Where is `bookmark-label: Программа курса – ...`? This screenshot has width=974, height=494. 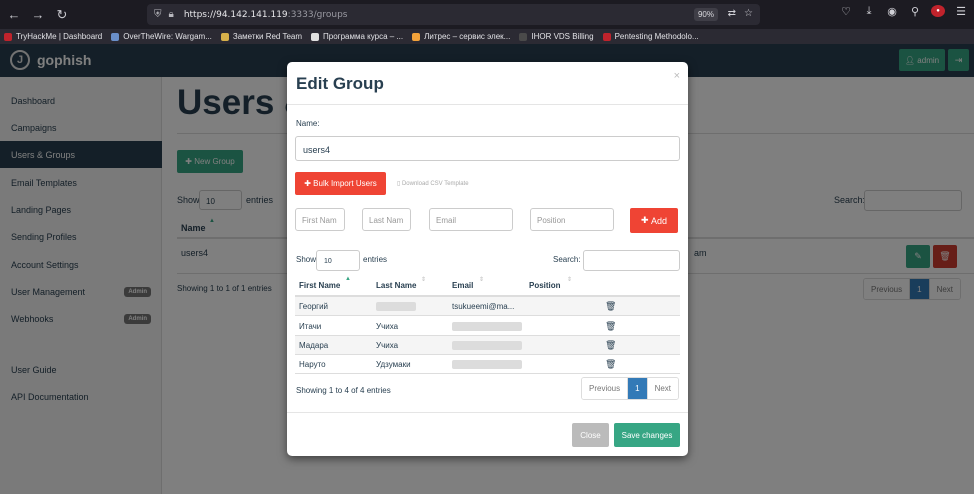 bookmark-label: Программа курса – ... is located at coordinates (363, 36).